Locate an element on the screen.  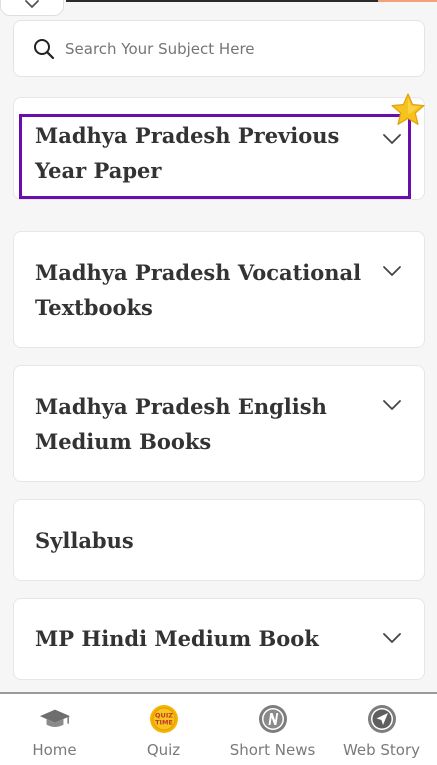
accordion-title: Syllabus is located at coordinates (84, 540).